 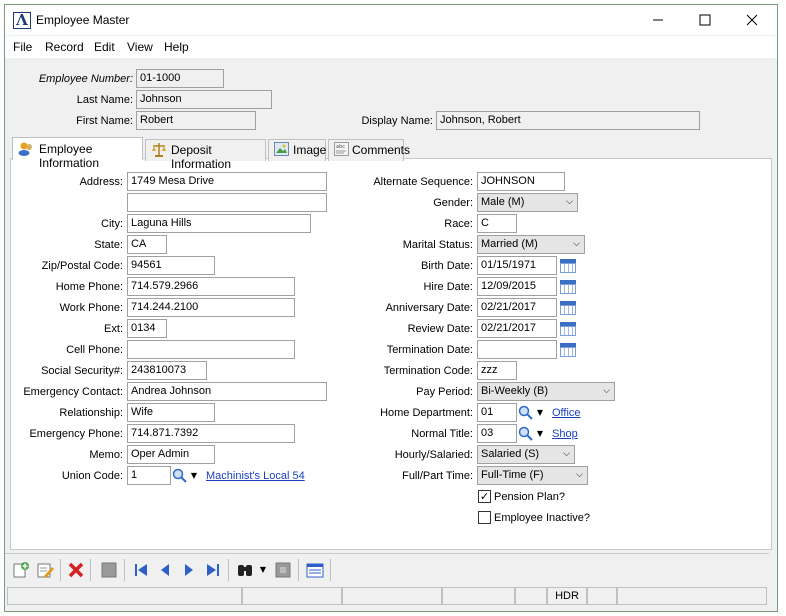 I want to click on save-record-icon, so click(x=109, y=570).